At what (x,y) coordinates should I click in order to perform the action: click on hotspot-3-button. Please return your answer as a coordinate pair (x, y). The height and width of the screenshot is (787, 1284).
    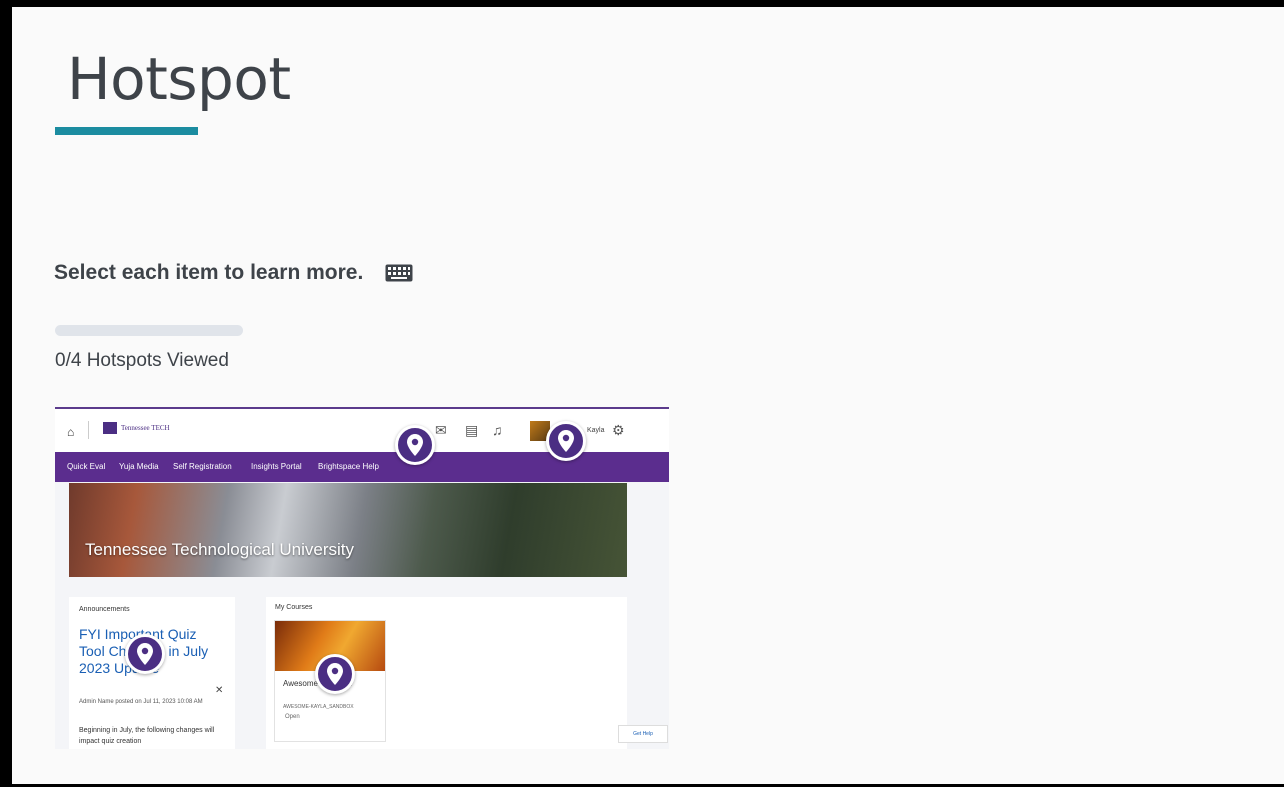
    Looking at the image, I should click on (145, 654).